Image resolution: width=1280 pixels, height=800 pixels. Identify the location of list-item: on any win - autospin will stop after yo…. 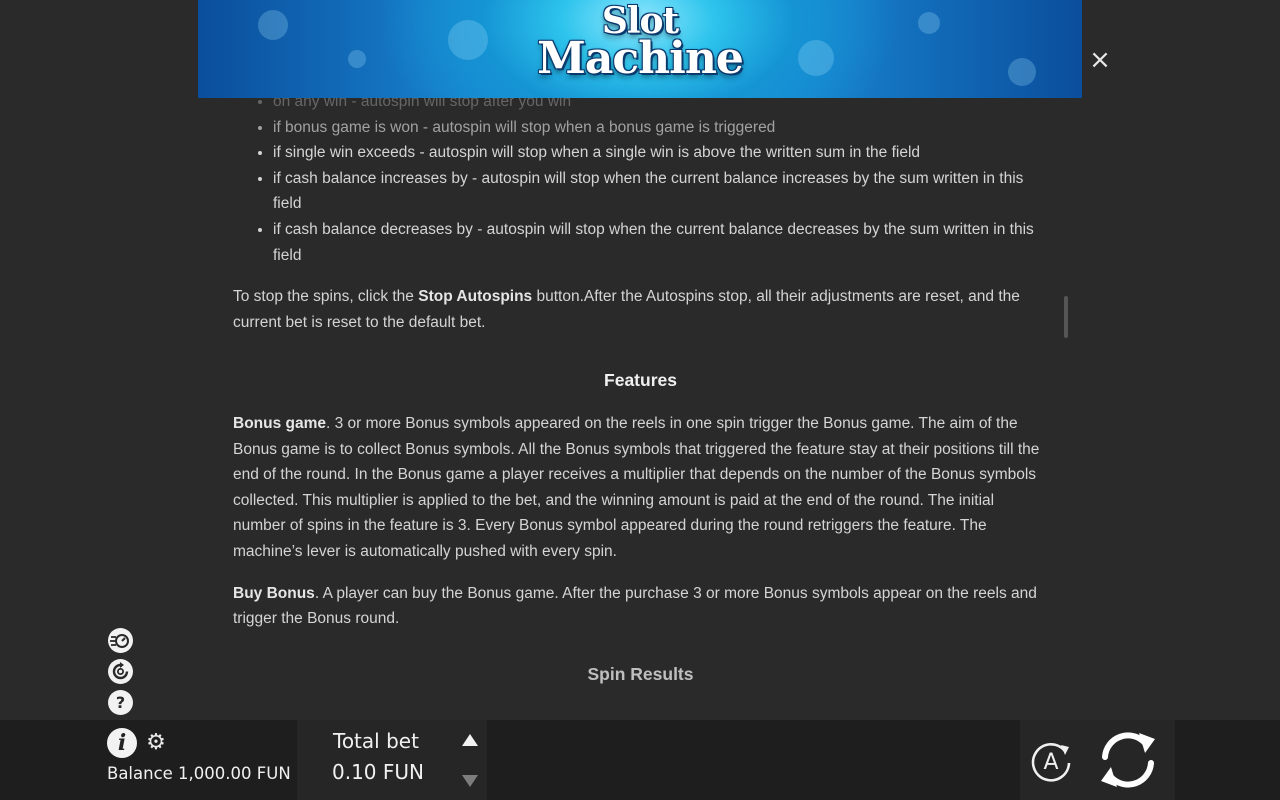
(660, 106).